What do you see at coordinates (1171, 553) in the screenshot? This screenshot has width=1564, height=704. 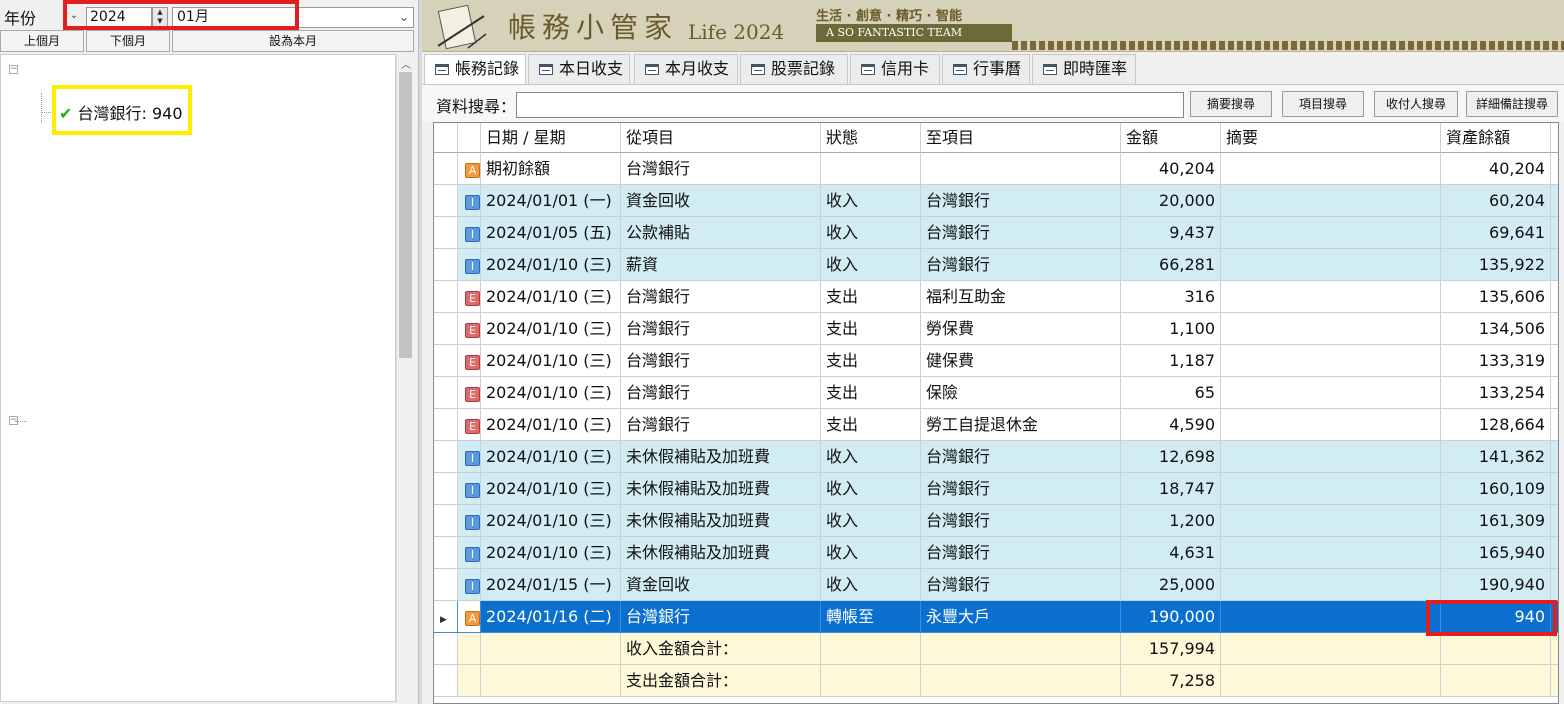 I see `cell-amount: 4,631` at bounding box center [1171, 553].